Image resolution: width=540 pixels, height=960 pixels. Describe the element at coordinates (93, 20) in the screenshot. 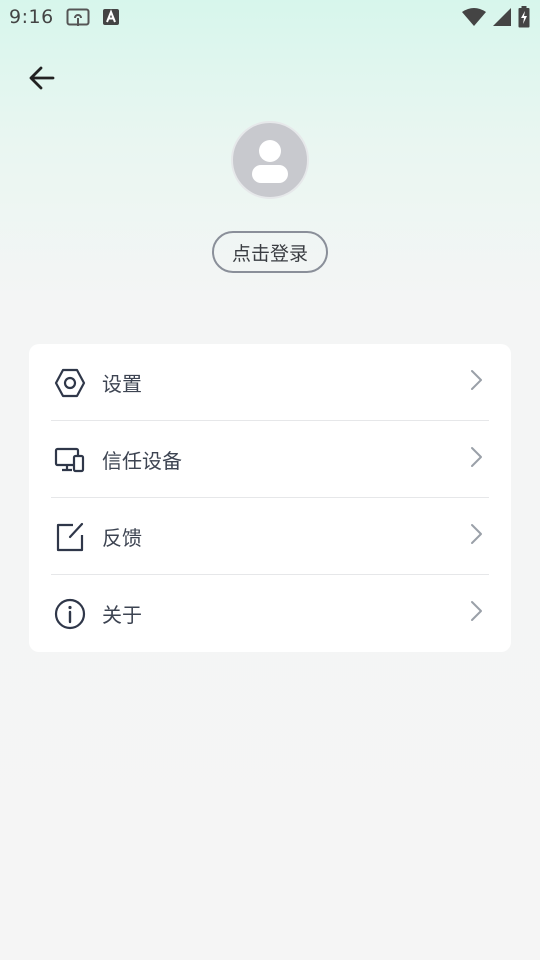

I see `status-left-icons` at that location.